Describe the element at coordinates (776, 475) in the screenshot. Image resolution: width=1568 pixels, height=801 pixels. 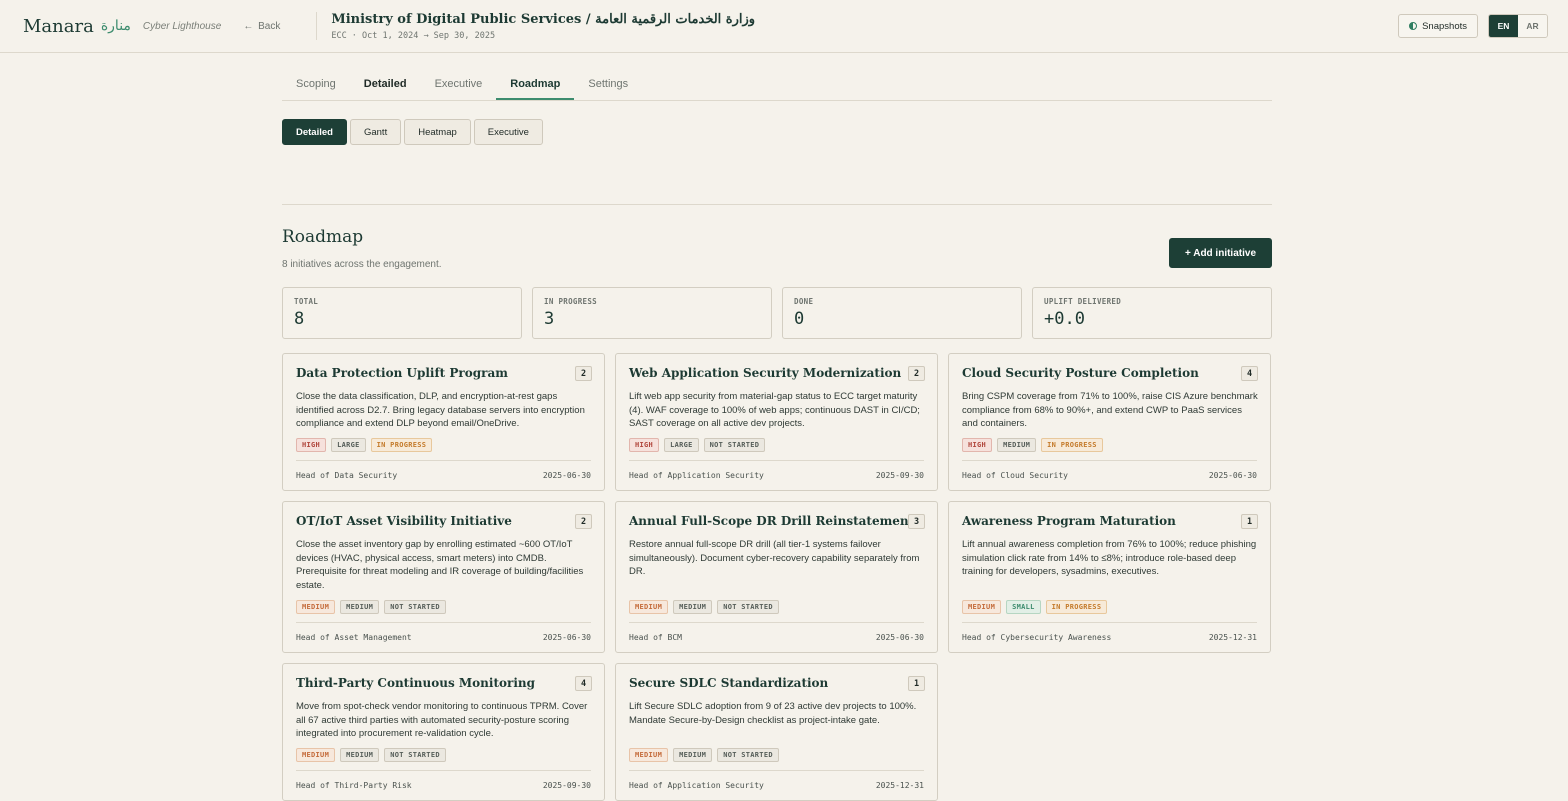
I see `initiative-footer: Head of Application Security 2025-09-30` at that location.